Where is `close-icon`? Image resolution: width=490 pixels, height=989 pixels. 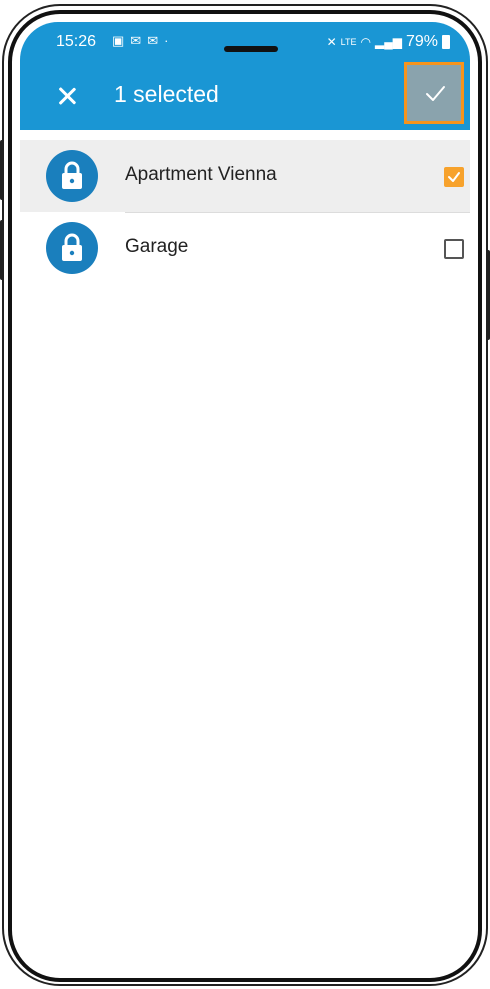
close-icon is located at coordinates (67, 96).